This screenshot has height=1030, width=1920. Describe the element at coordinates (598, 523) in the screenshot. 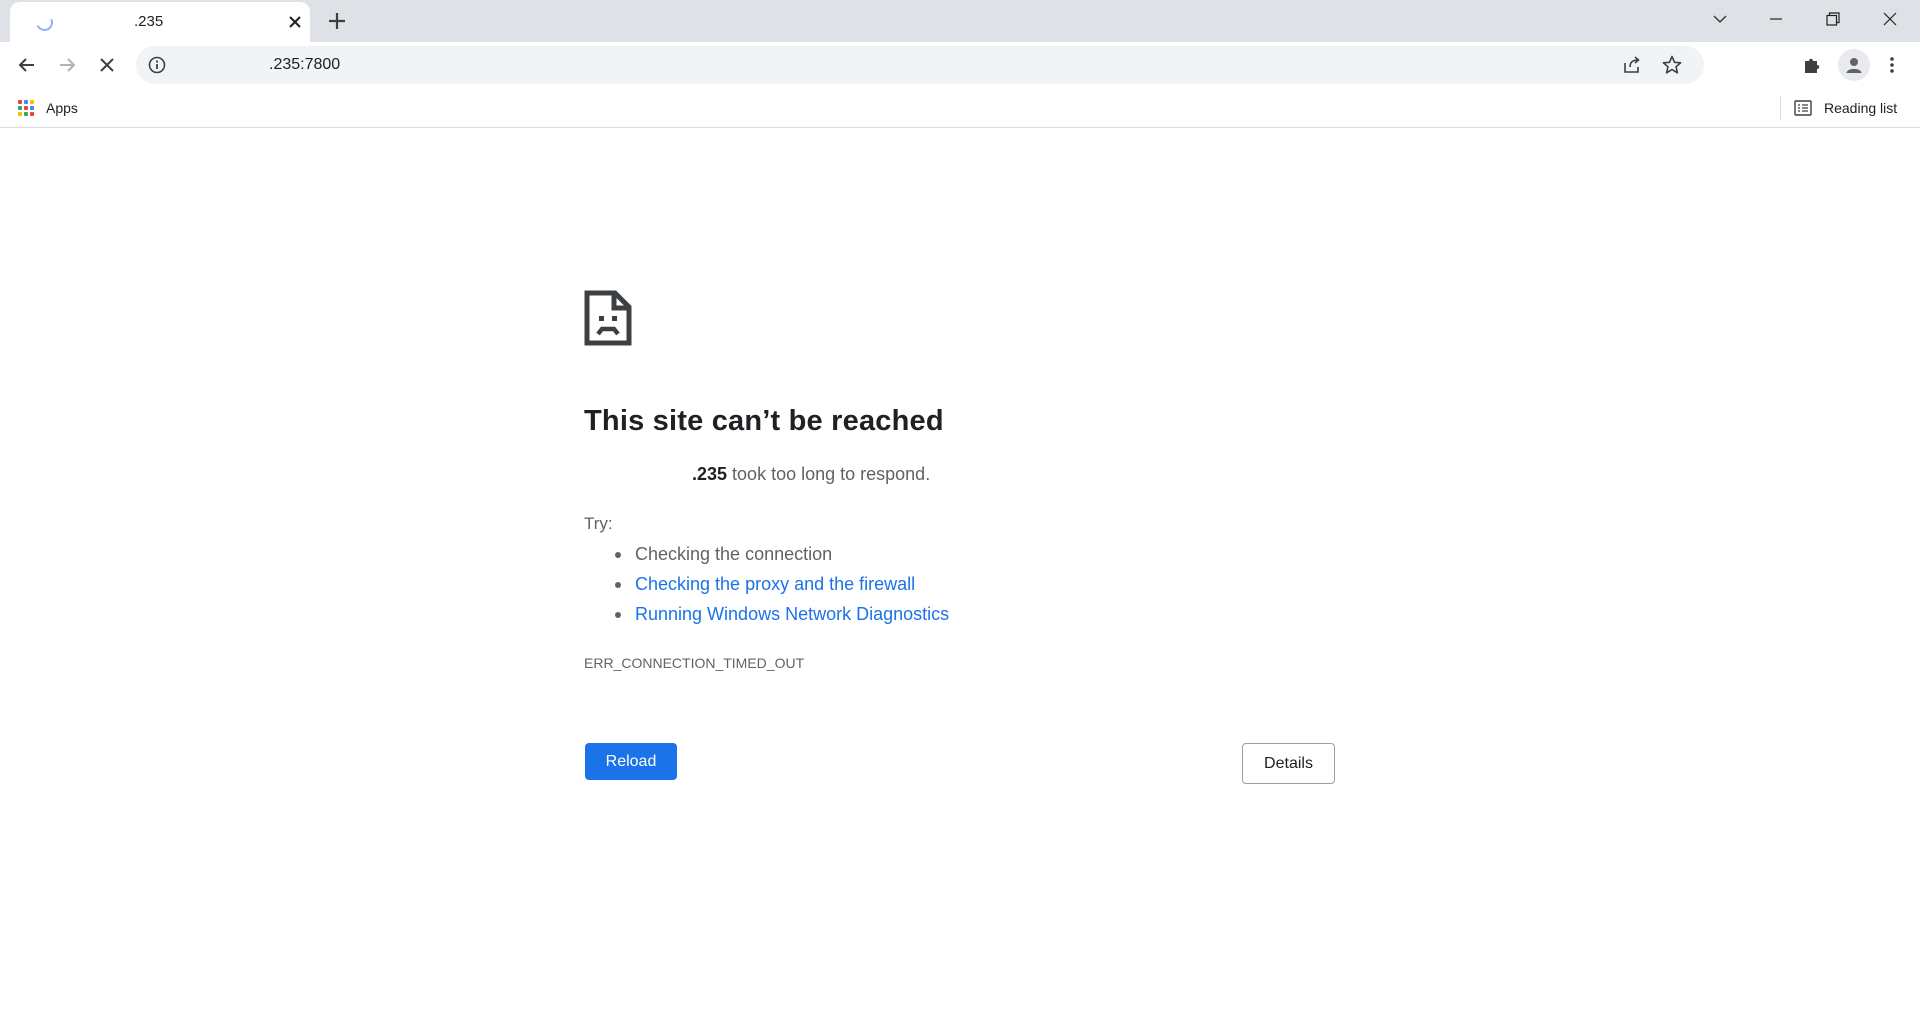

I see `try-label: Try:` at that location.